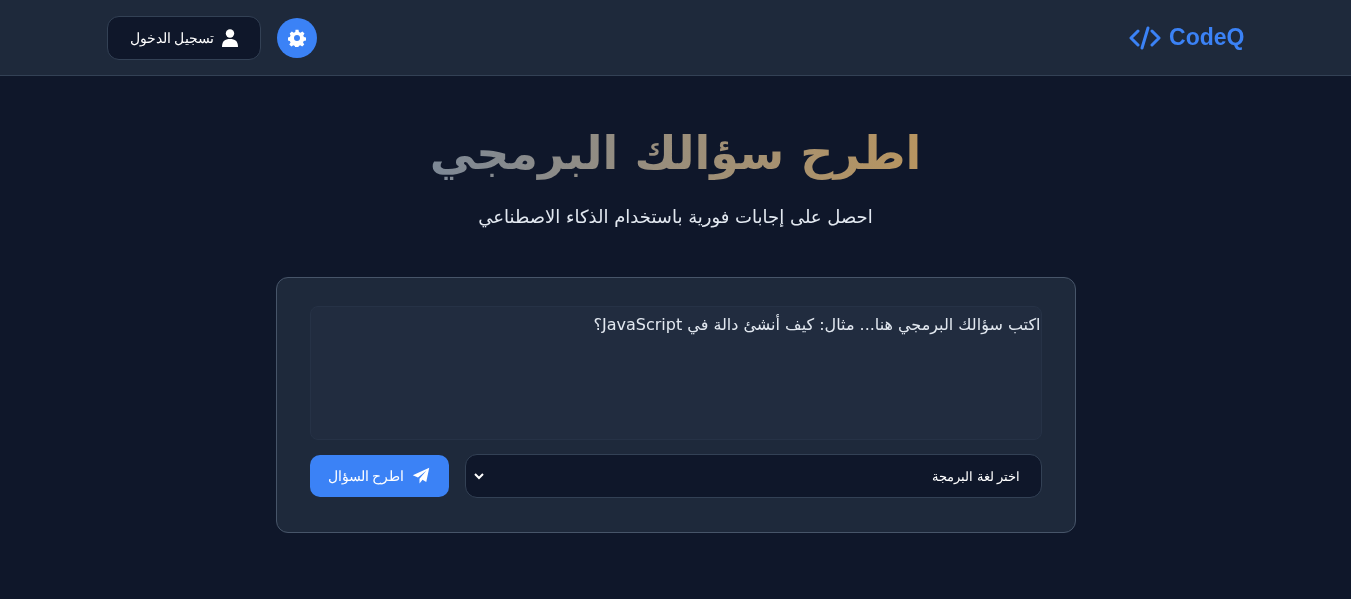 Image resolution: width=1366 pixels, height=599 pixels. What do you see at coordinates (675, 216) in the screenshot?
I see `subtitle: احصل على إجابات فورية باستخدام الذكاء الاصطناعي` at bounding box center [675, 216].